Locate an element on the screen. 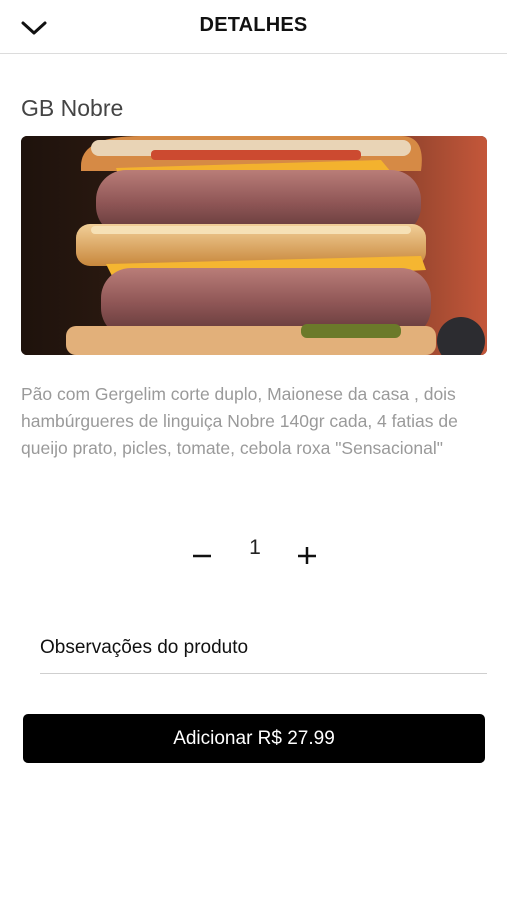 This screenshot has height=900, width=507. minus-icon is located at coordinates (202, 556).